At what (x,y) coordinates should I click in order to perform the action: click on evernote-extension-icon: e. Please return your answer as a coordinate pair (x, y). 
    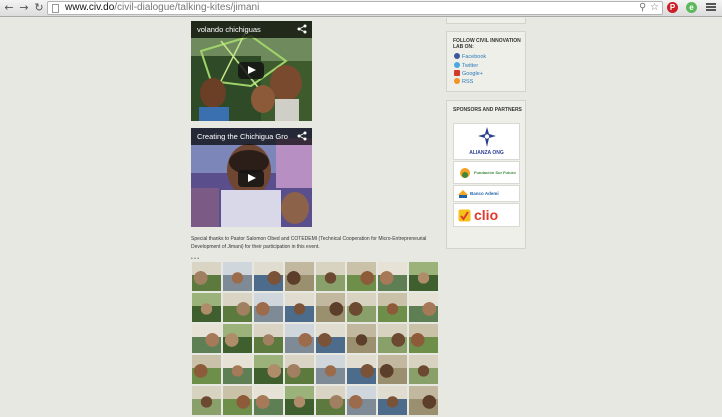
    Looking at the image, I should click on (691, 7).